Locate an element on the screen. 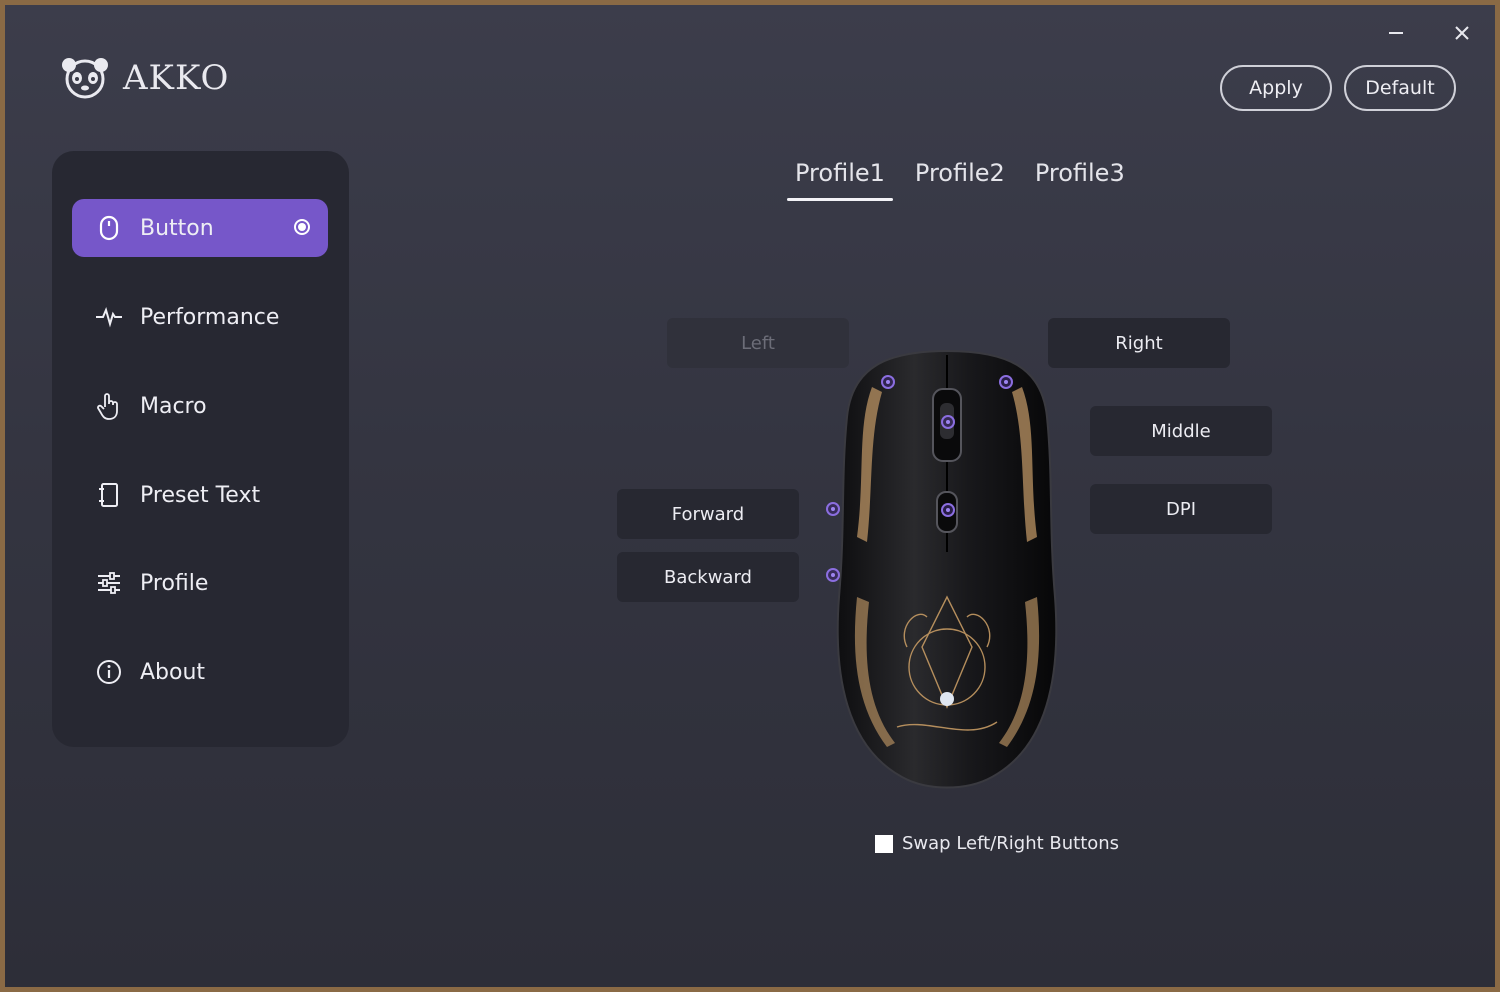  backward-button-hotspot is located at coordinates (833, 575).